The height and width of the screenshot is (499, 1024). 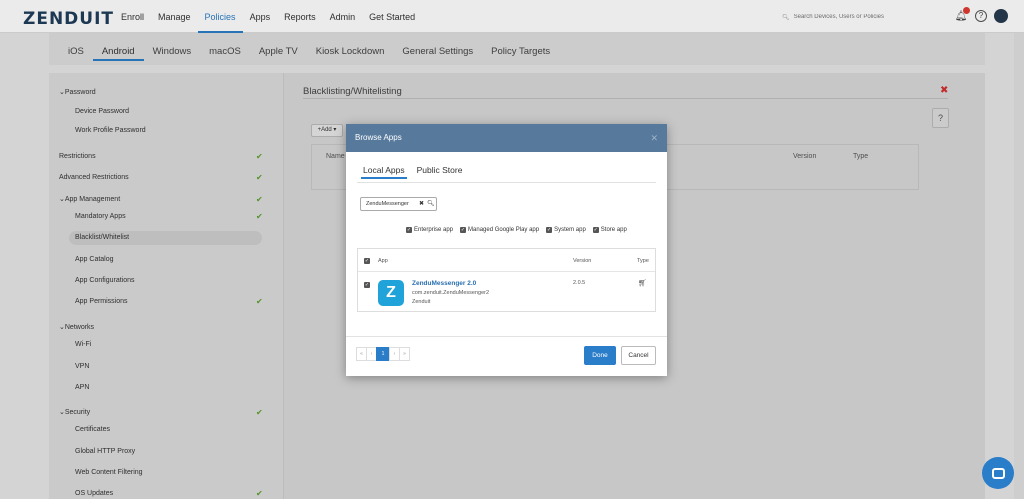 I want to click on column-header-version: Version, so click(x=582, y=261).